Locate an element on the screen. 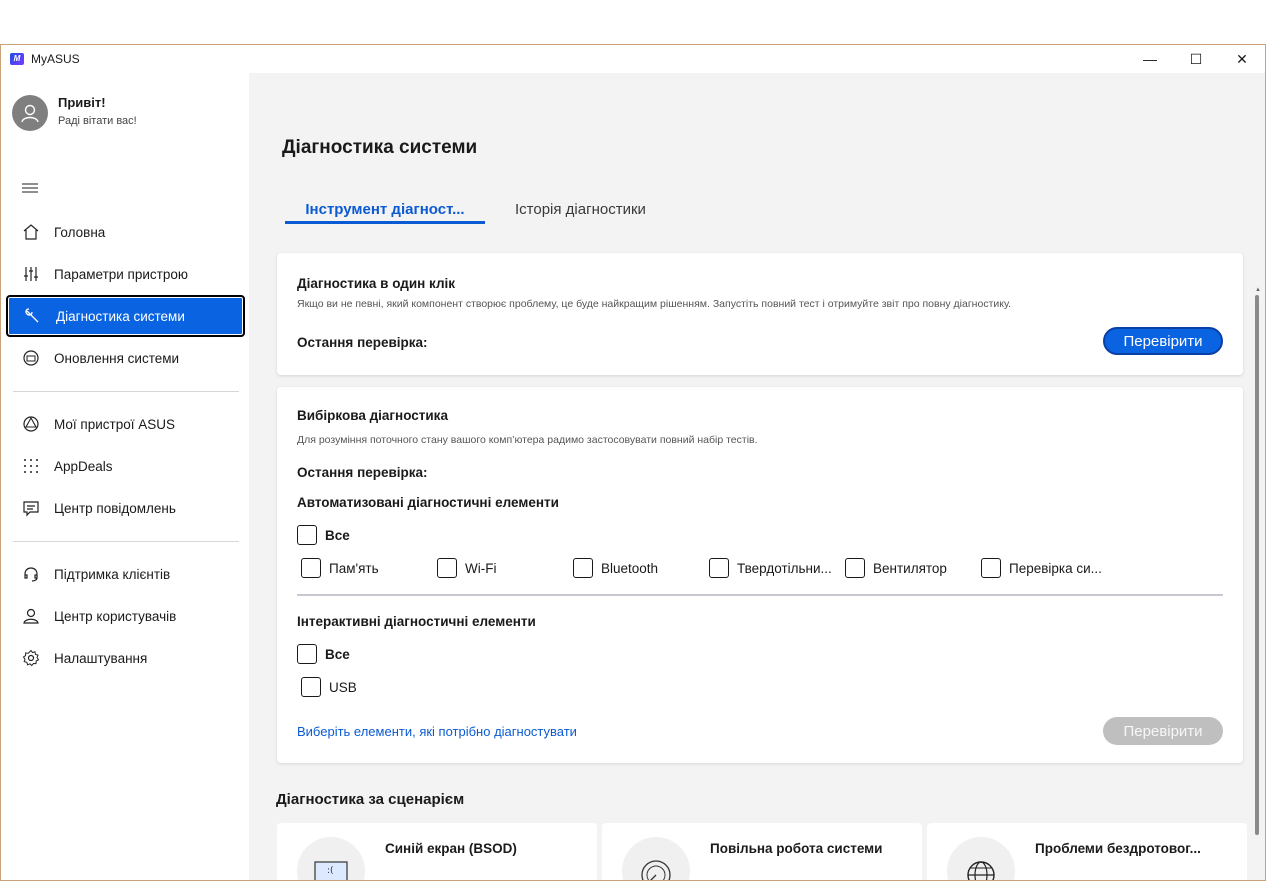 This screenshot has width=1266, height=881. scroll-up-icon: ▲ is located at coordinates (1258, 290).